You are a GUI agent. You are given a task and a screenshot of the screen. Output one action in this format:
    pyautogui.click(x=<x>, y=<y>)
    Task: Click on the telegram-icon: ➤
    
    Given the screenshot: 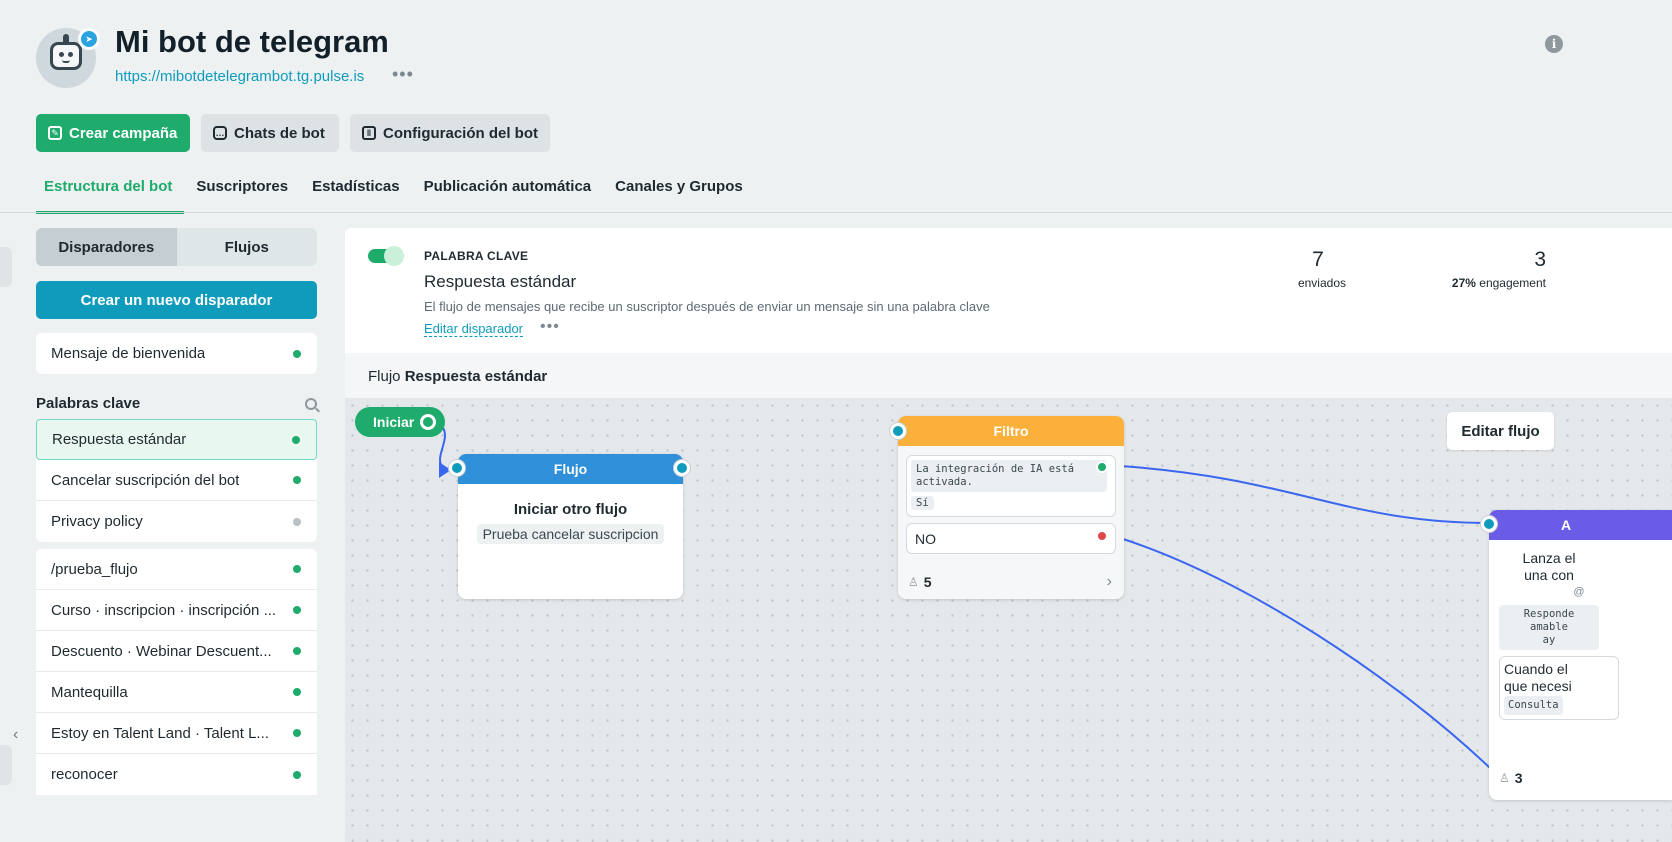 What is the action you would take?
    pyautogui.click(x=89, y=39)
    